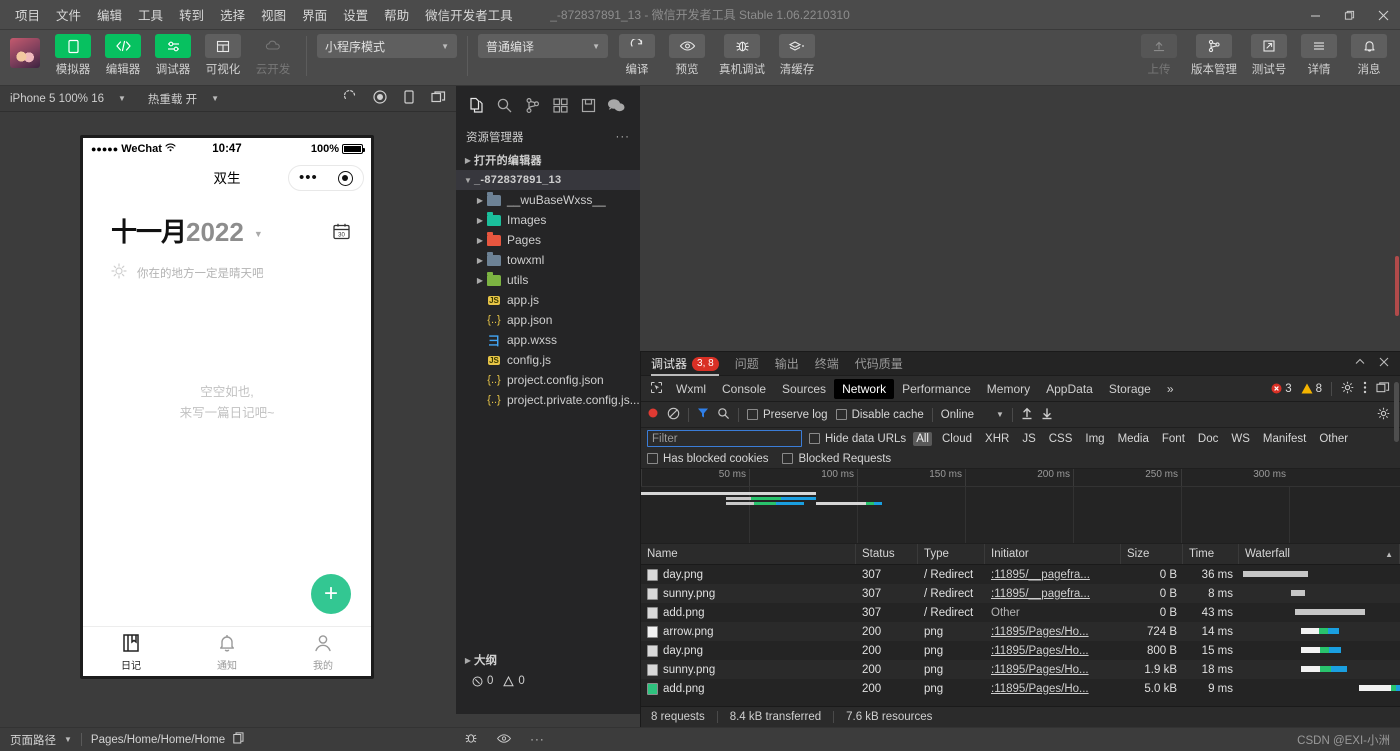 The height and width of the screenshot is (751, 1400). Describe the element at coordinates (469, 14) in the screenshot. I see `menu-item-devtools: 微信开发者工具` at that location.